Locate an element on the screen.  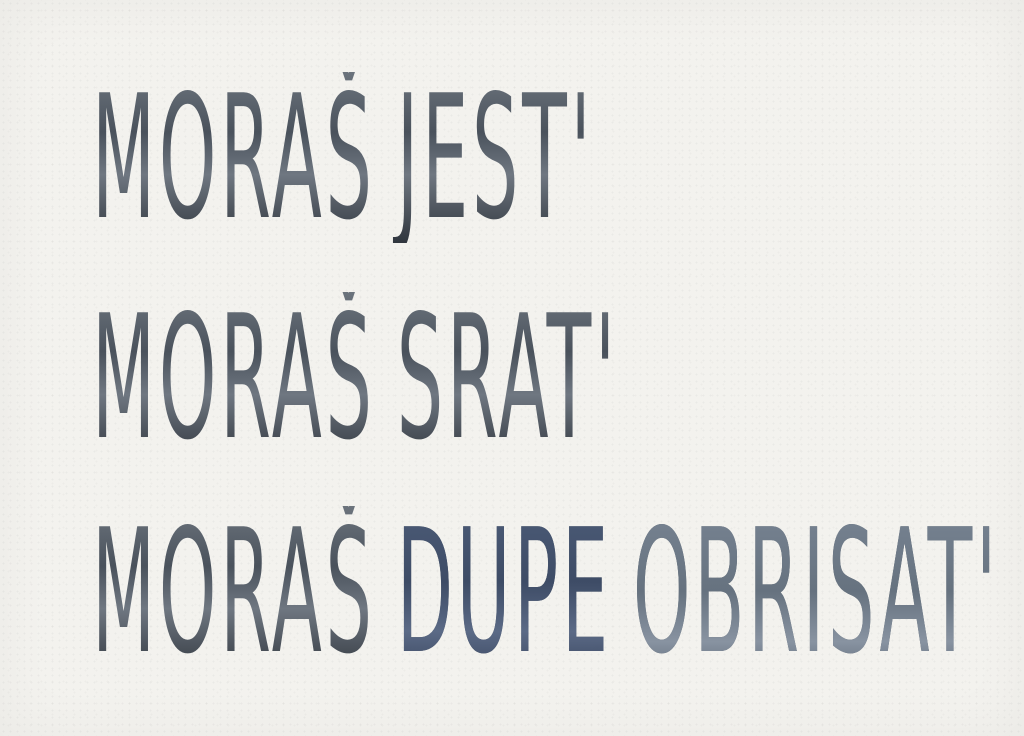
poem-line-2: MORAŠ SRAT' is located at coordinates (355, 377).